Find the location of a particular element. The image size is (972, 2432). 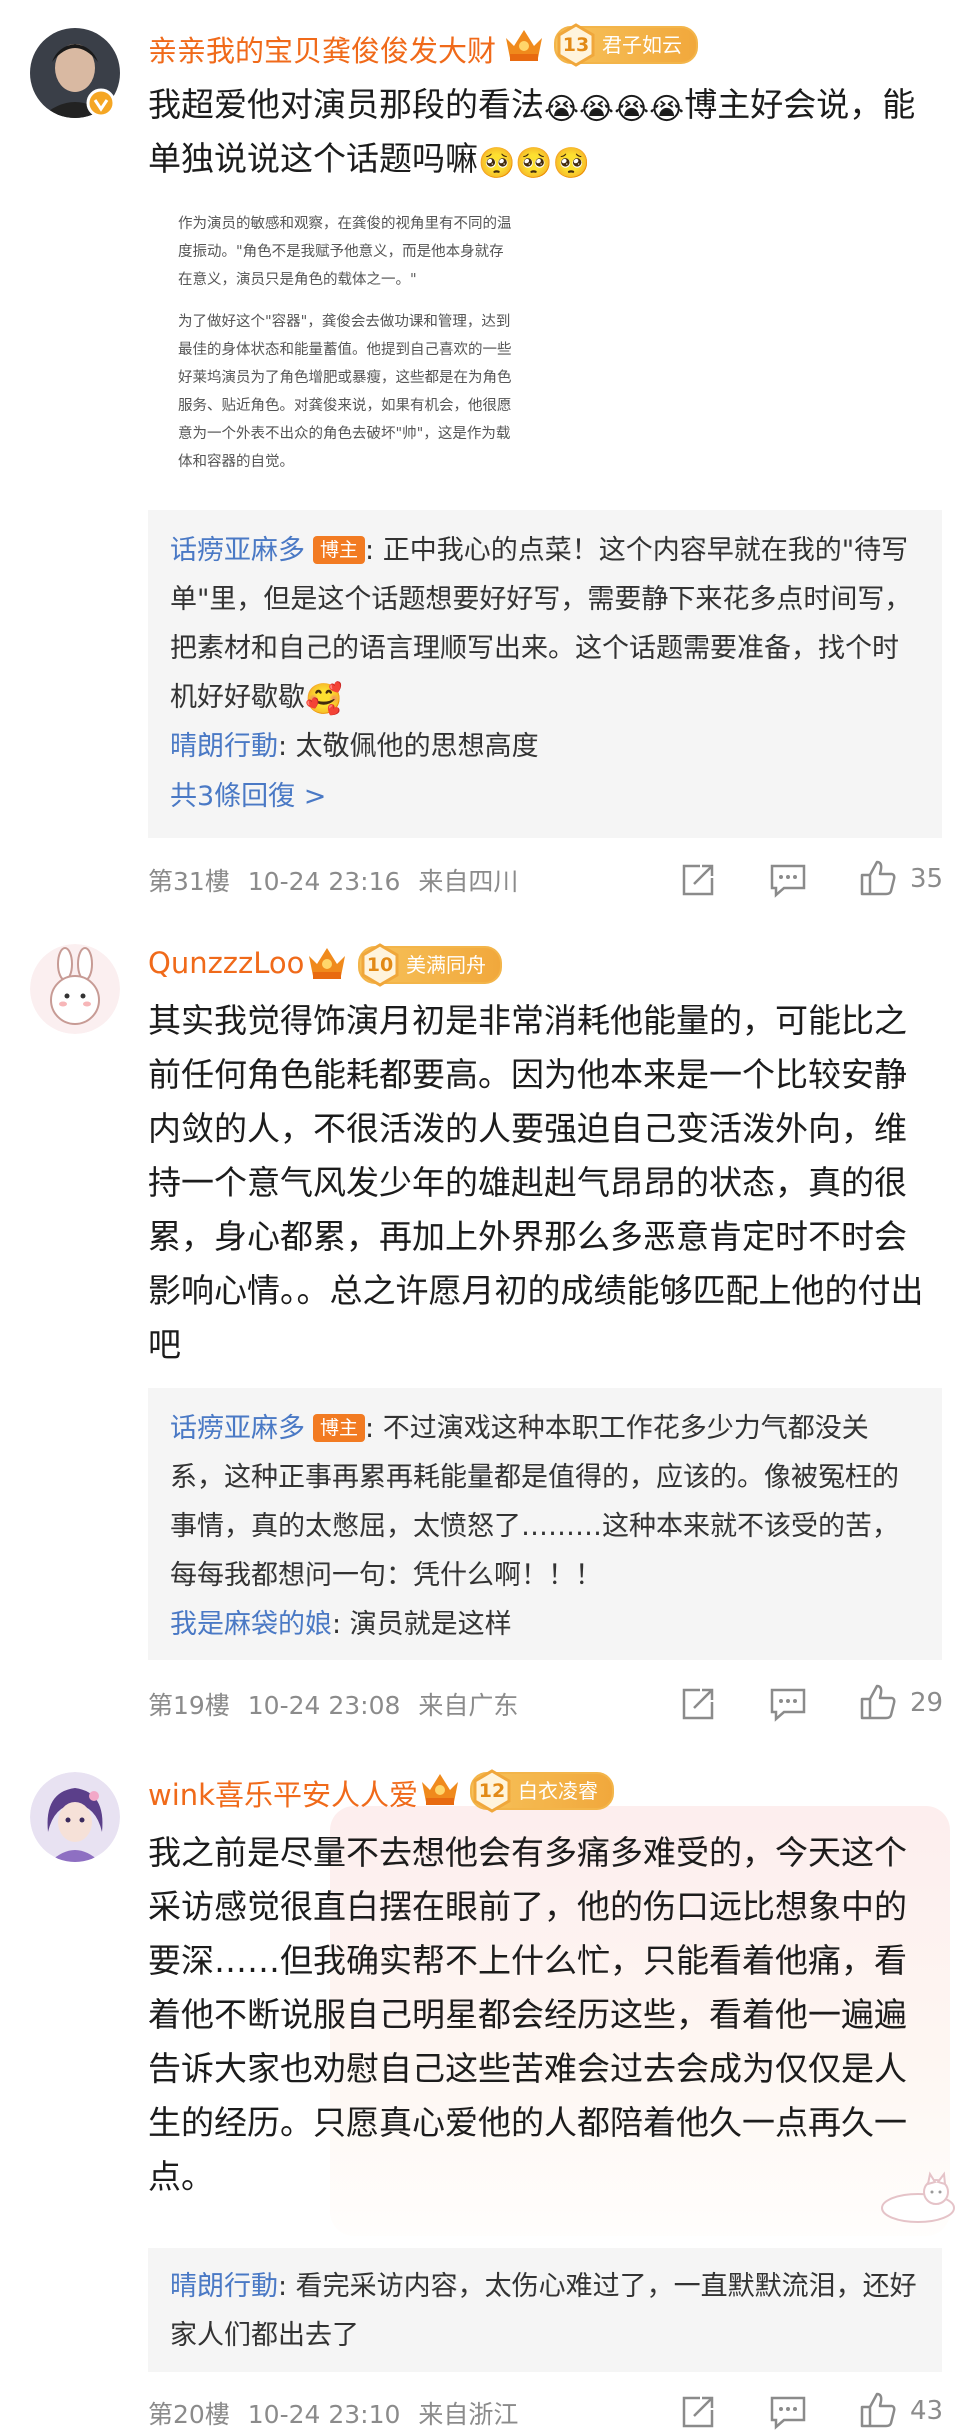

comment-meta: 第31樓 10-24 23:16 来自四川 is located at coordinates (338, 880).